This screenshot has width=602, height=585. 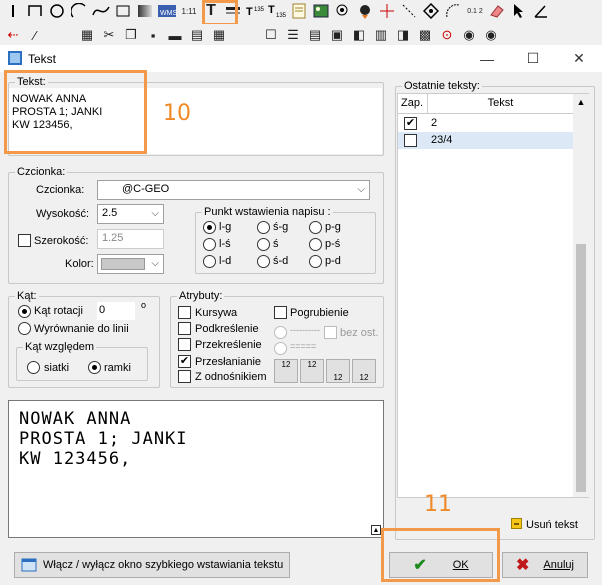 I want to click on recent-scrollbar: ▲, so click(x=581, y=295).